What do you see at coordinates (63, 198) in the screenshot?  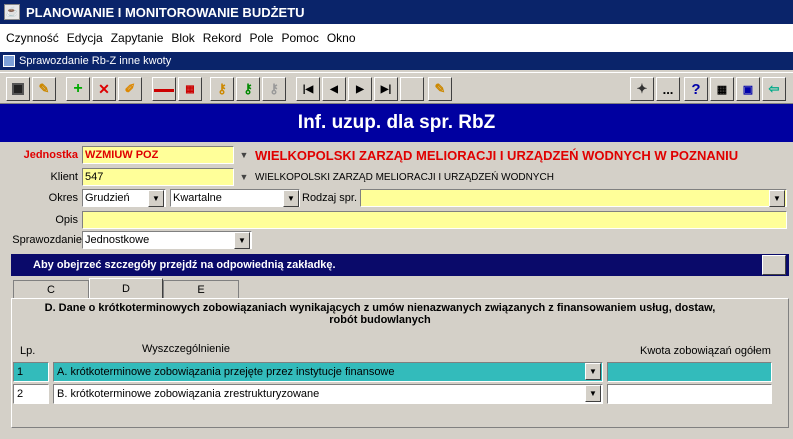 I see `okres-label: Okres` at bounding box center [63, 198].